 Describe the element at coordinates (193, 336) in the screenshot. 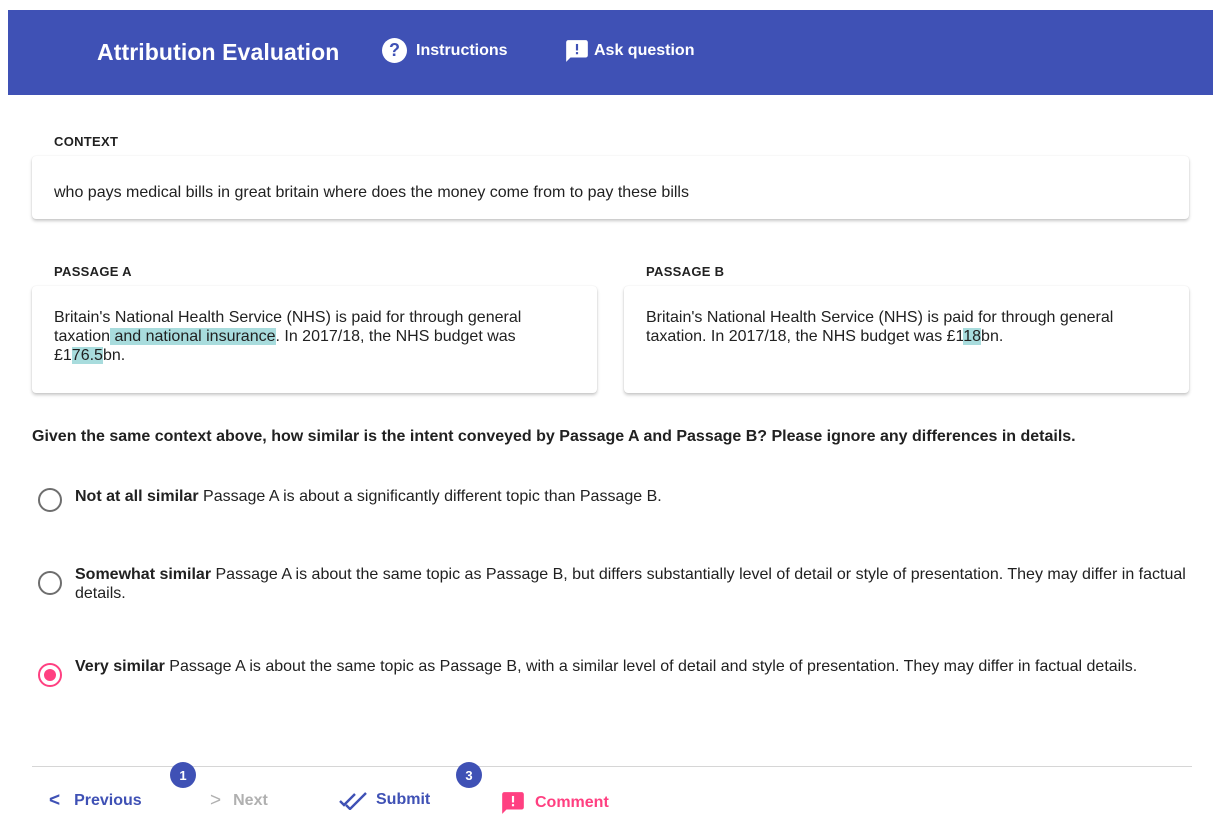

I see `highlighted-difference: and national insurance` at that location.